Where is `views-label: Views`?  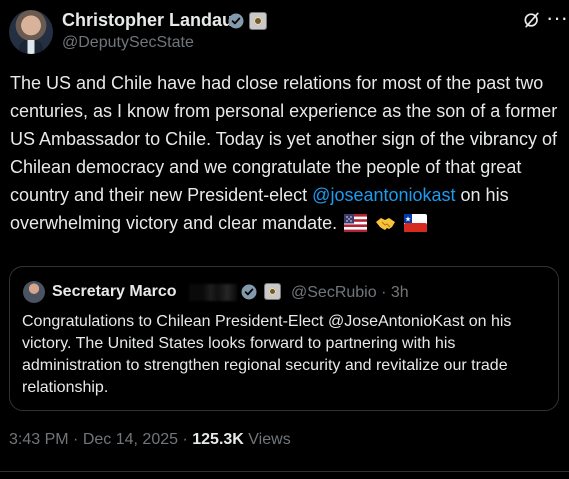
views-label: Views is located at coordinates (269, 439).